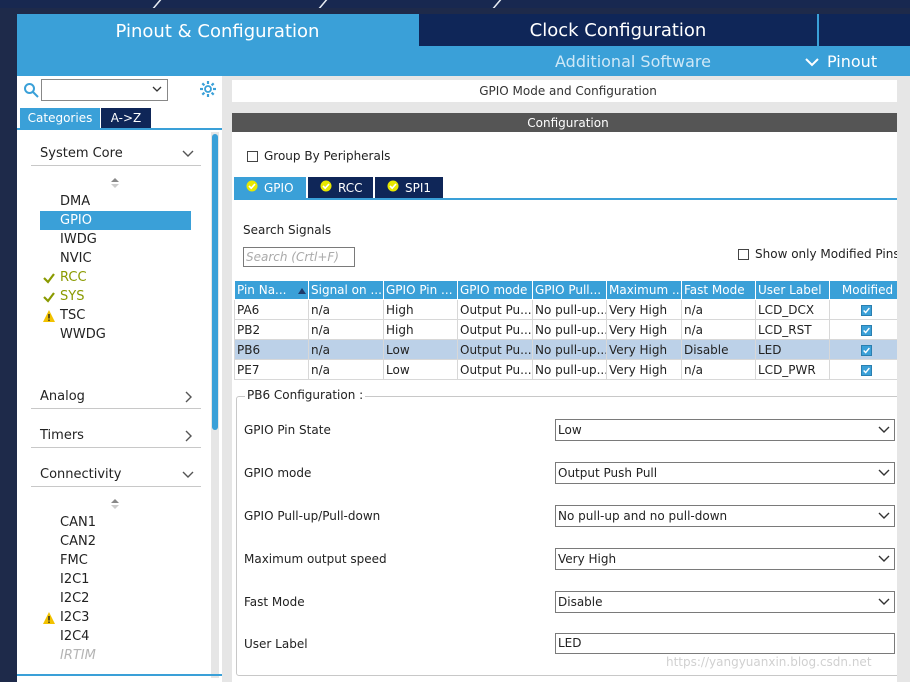 The height and width of the screenshot is (682, 910). Describe the element at coordinates (792, 290) in the screenshot. I see `column-header: User Label` at that location.